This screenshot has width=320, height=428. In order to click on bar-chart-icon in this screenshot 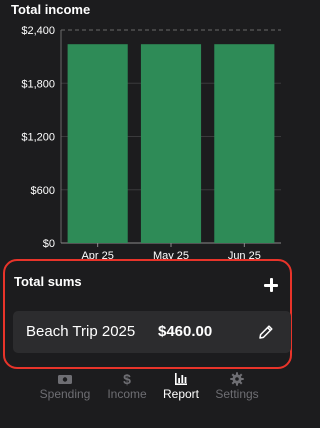, I will do `click(181, 379)`.